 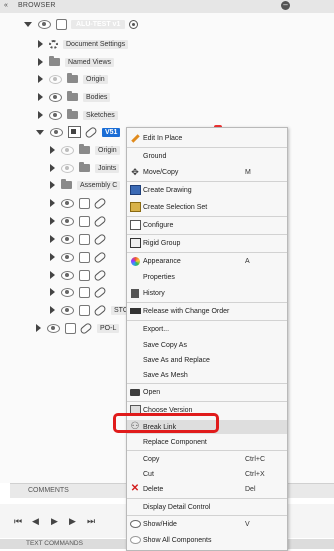 What do you see at coordinates (207, 360) in the screenshot?
I see `menu-item-save-as-replace: Save As and Replace` at bounding box center [207, 360].